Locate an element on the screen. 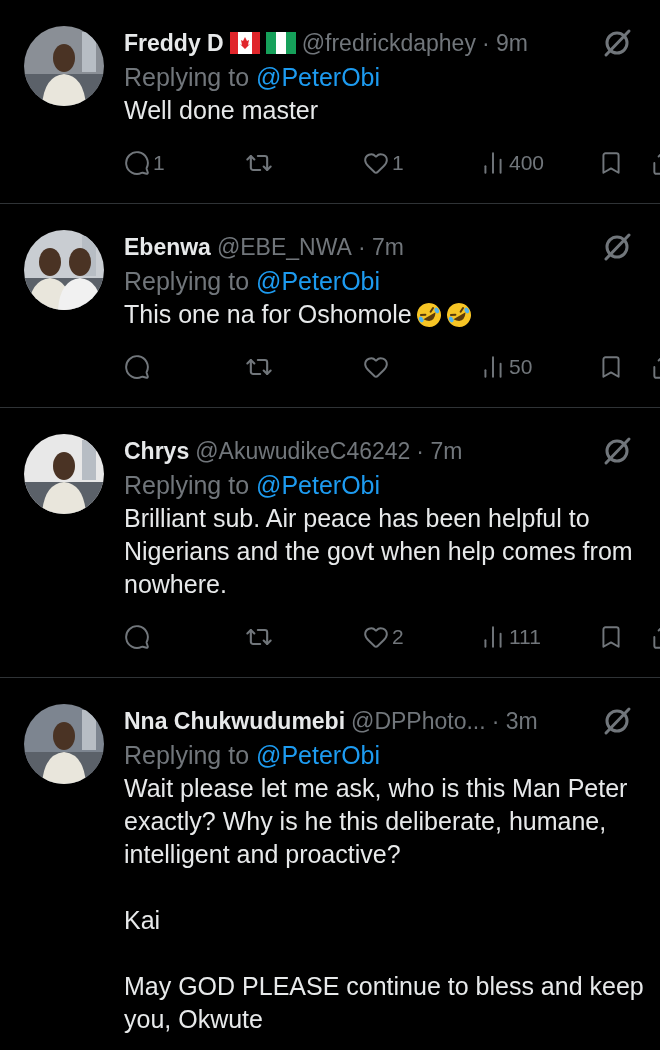 The width and height of the screenshot is (660, 1050). reply-text: Wait please let me ask, who is this Man Peter exactly? Why is he this deliberate, humane, intelligent and proactive? is located at coordinates (376, 821).